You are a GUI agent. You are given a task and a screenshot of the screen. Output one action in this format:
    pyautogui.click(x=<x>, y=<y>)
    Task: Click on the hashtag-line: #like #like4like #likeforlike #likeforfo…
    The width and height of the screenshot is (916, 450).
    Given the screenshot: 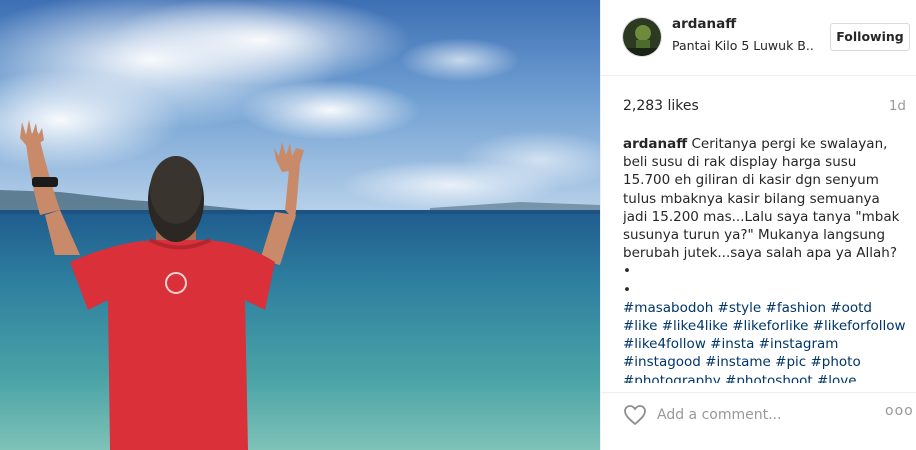 What is the action you would take?
    pyautogui.click(x=764, y=326)
    